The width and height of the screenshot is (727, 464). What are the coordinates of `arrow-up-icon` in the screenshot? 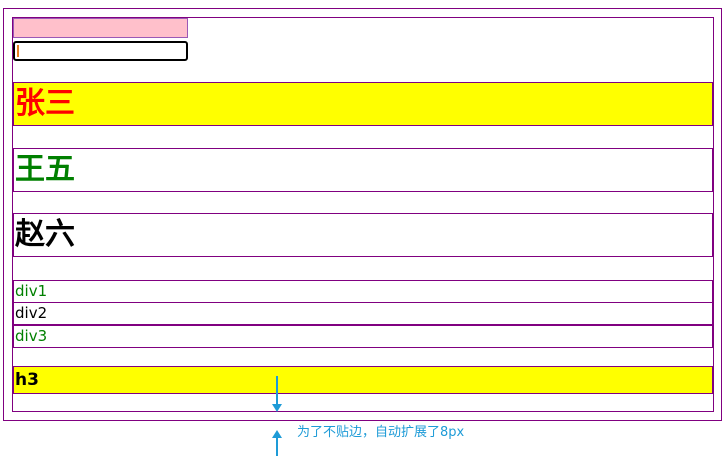 It's located at (277, 443).